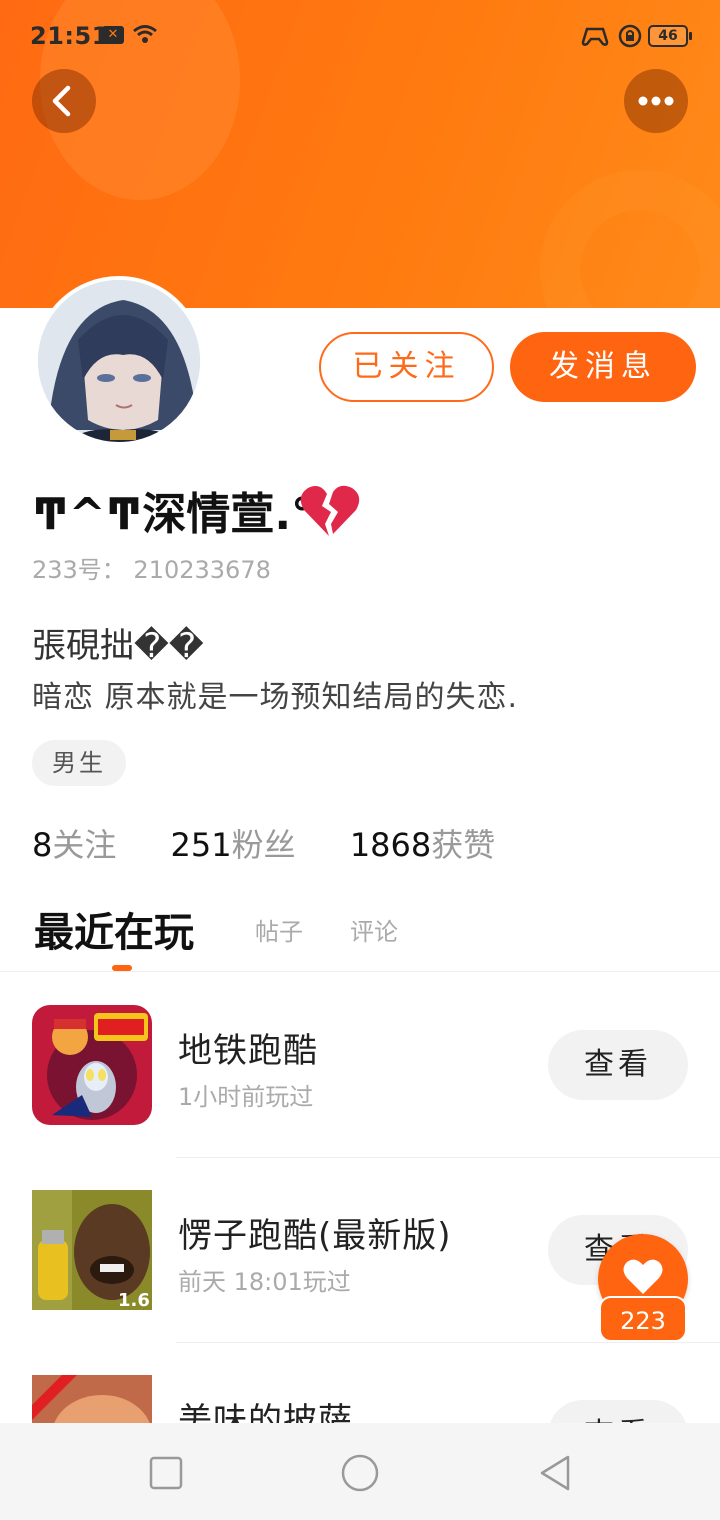 The height and width of the screenshot is (1520, 720). What do you see at coordinates (374, 929) in the screenshot?
I see `tab-comments: 评论` at bounding box center [374, 929].